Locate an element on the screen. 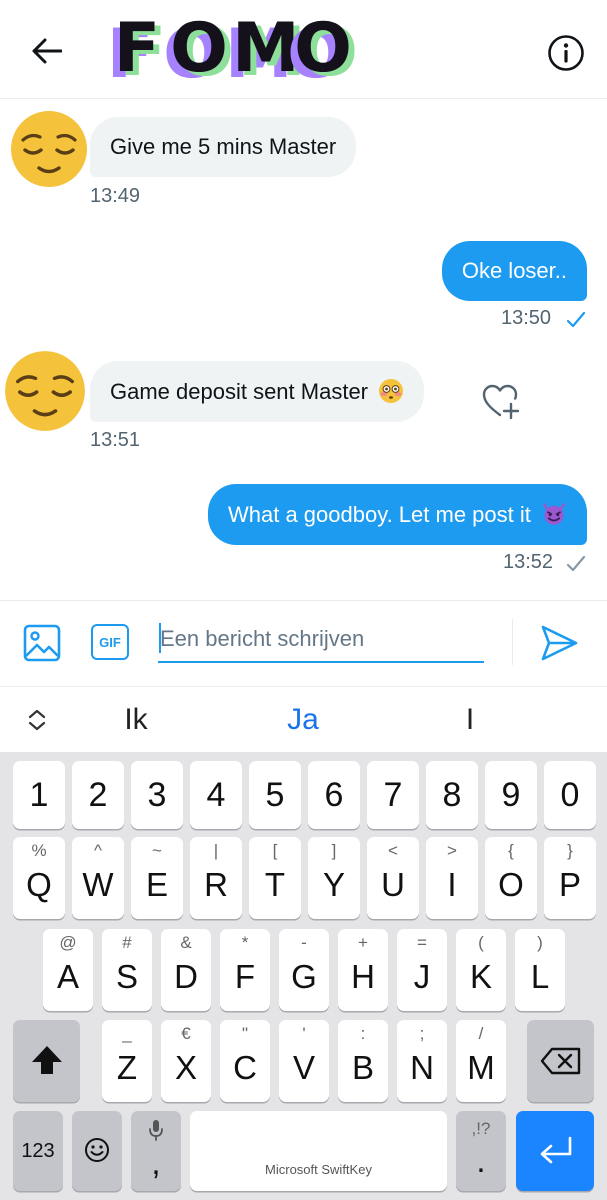  heart-plus-icon is located at coordinates (501, 402).